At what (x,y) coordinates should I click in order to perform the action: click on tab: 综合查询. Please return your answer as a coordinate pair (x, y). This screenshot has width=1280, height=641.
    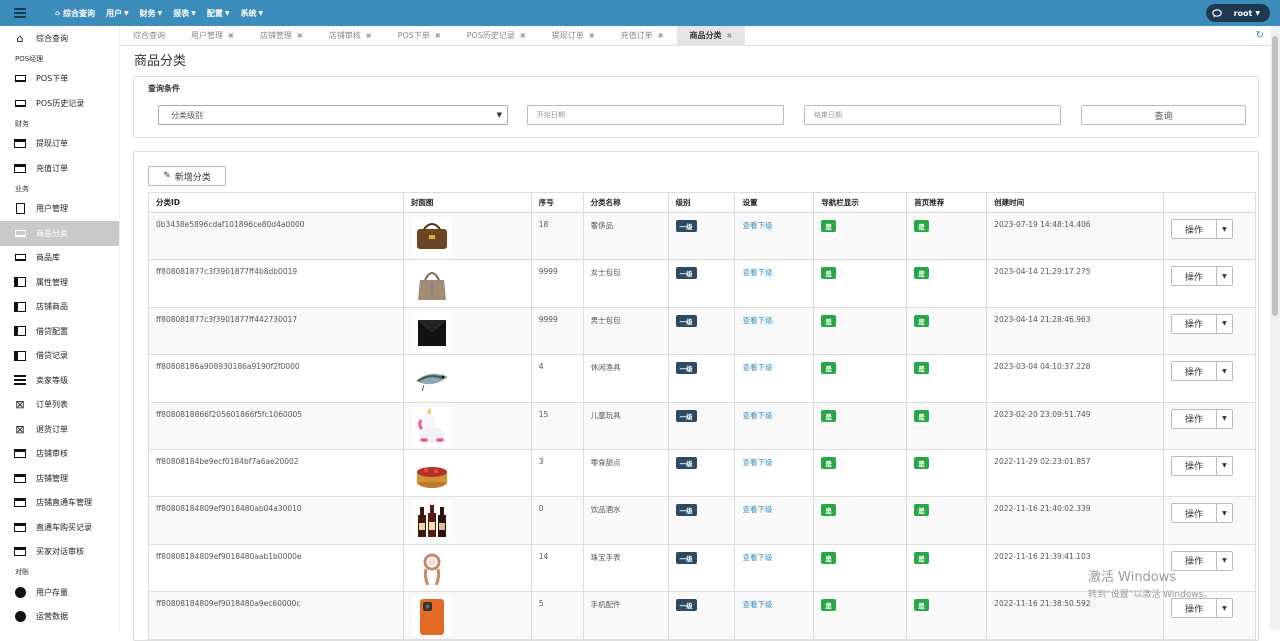
    Looking at the image, I should click on (149, 36).